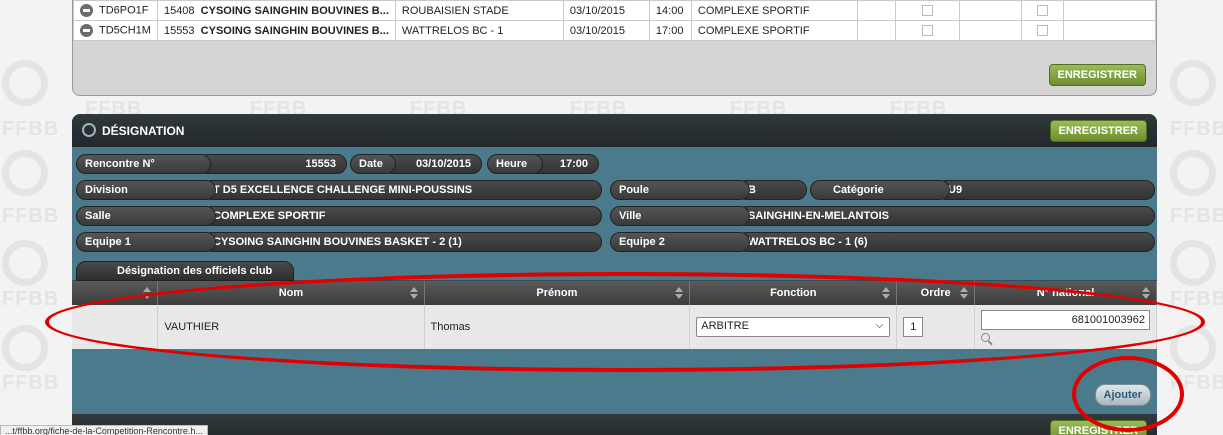  Describe the element at coordinates (614, 424) in the screenshot. I see `designation-footer: ENREGISTRER` at that location.